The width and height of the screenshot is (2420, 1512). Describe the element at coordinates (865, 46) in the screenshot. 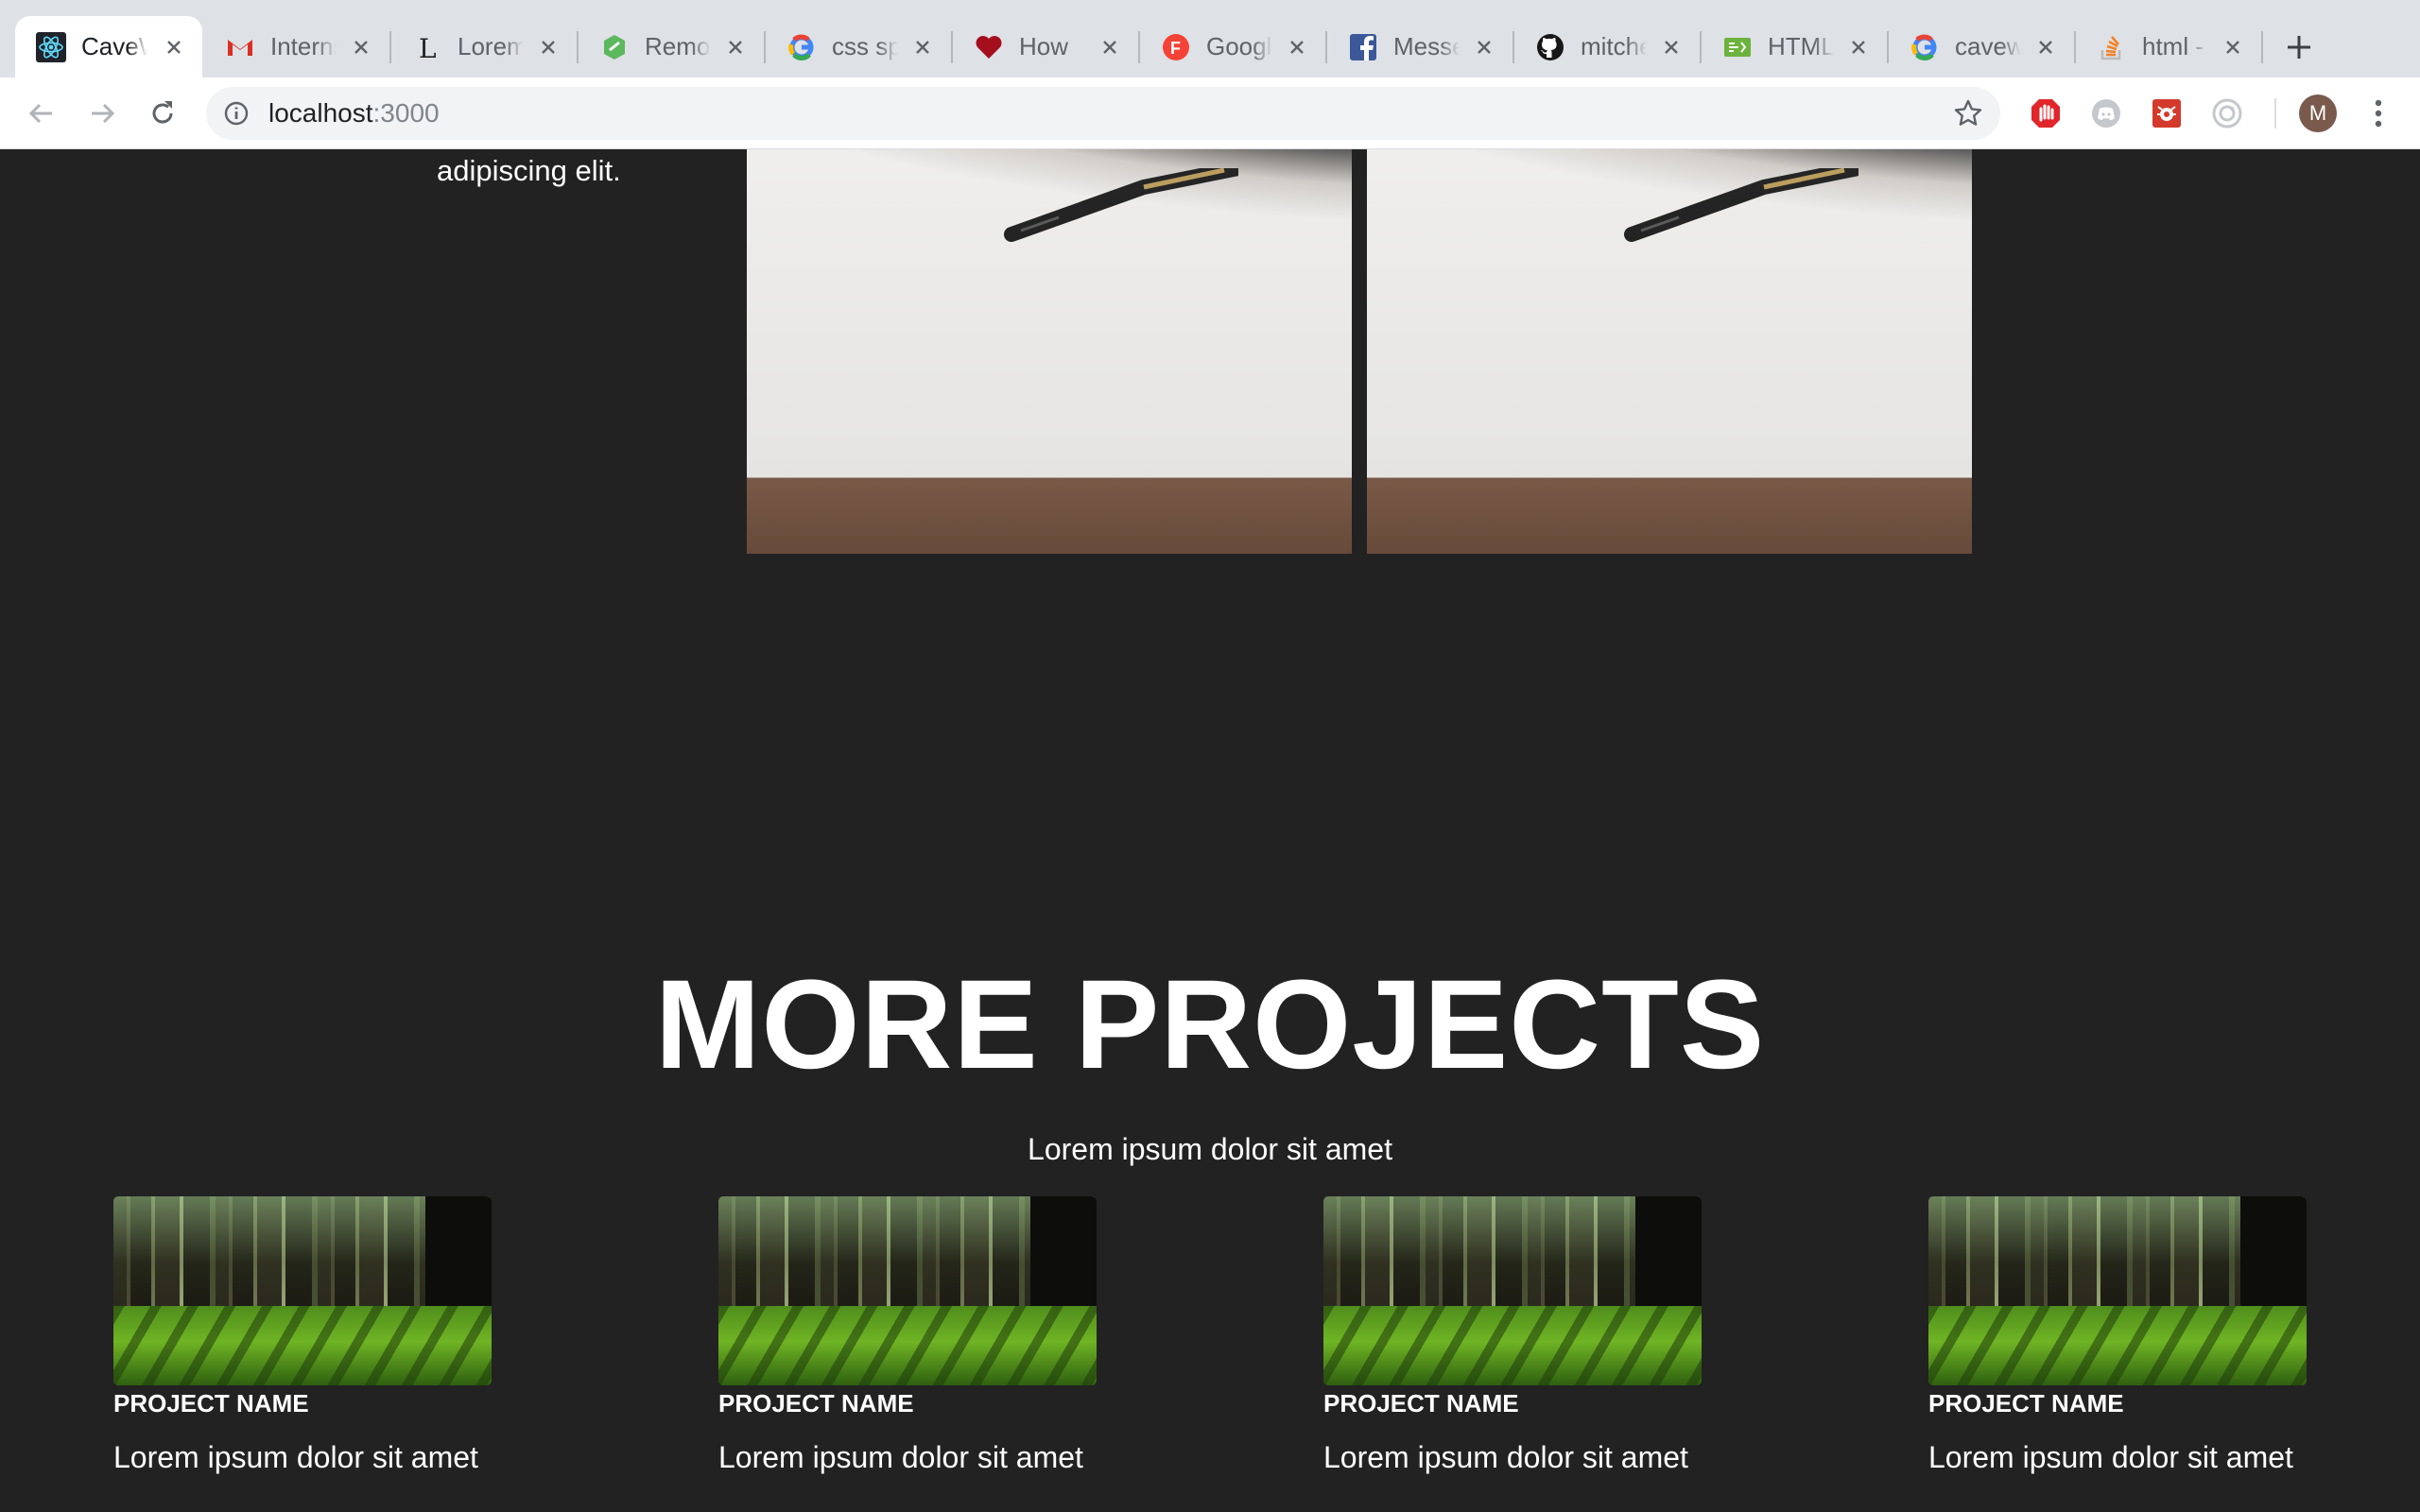

I see `tab-title: css sprites` at that location.